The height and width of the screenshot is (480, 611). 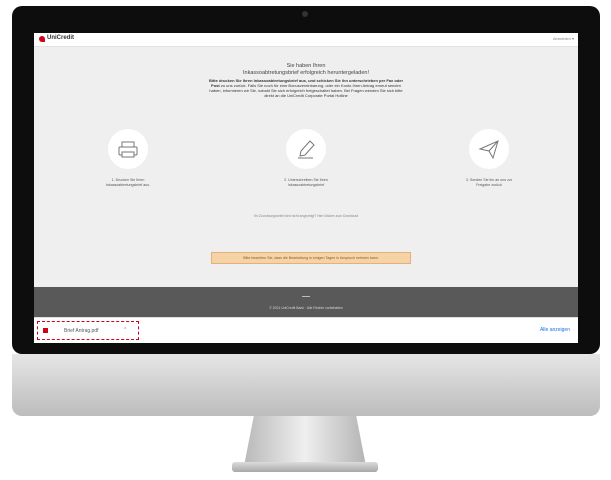 I want to click on unicredit-logo-icon, so click(x=42, y=39).